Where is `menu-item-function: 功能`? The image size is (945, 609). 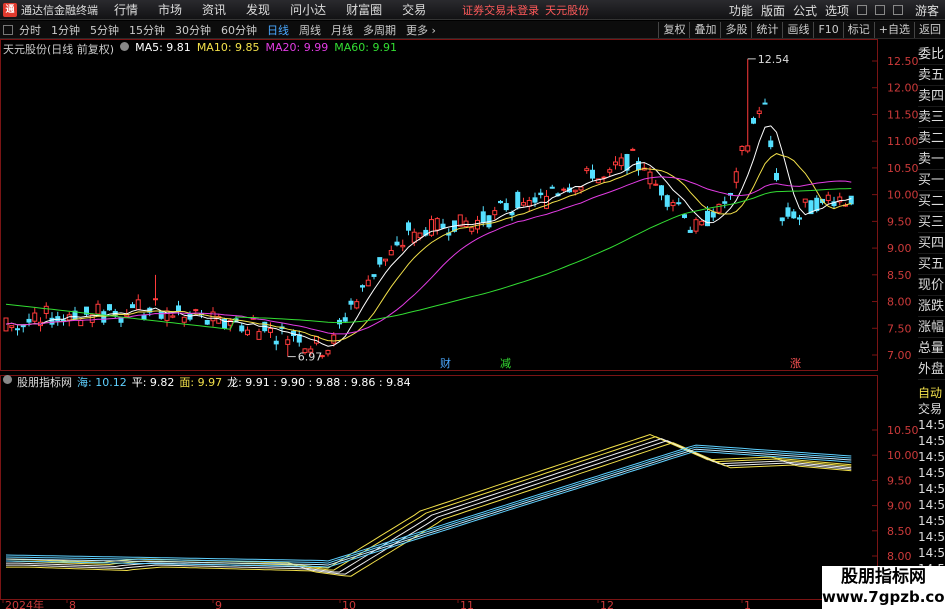
menu-item-function: 功能 is located at coordinates (741, 10).